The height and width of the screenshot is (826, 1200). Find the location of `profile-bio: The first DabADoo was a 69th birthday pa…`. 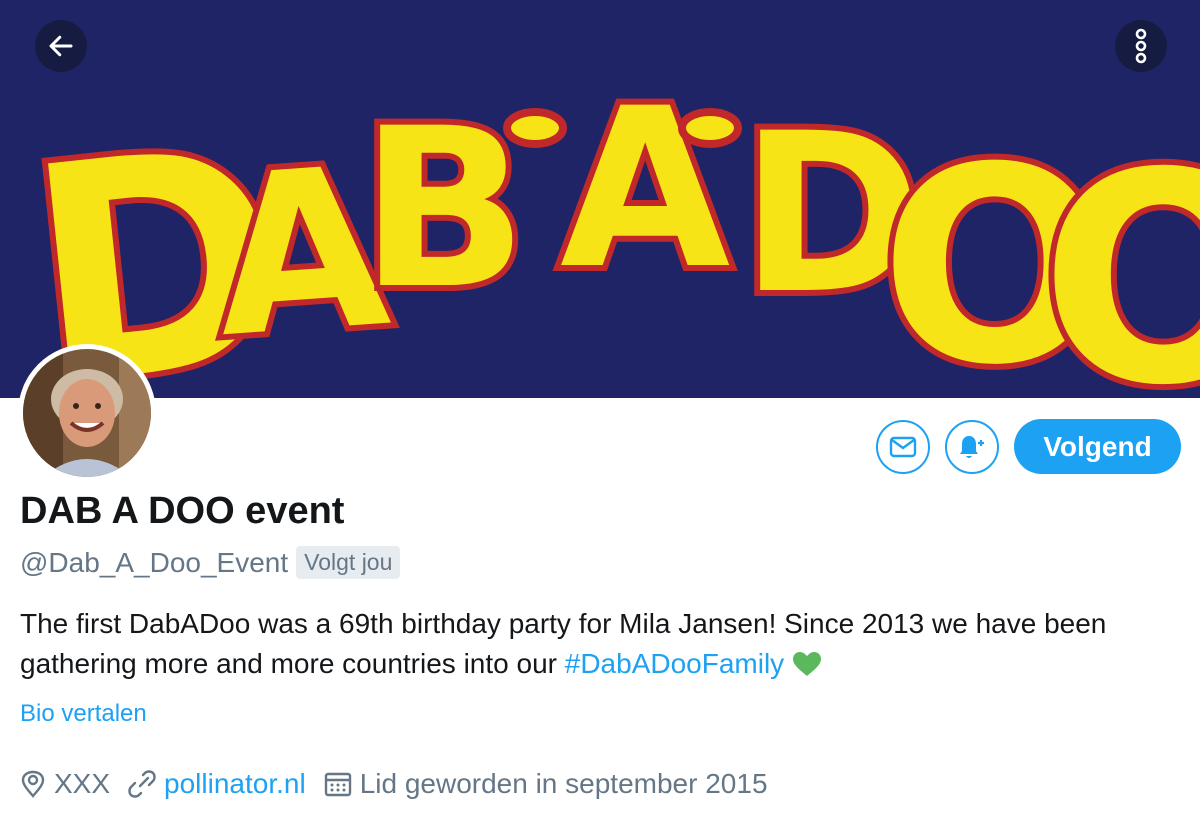

profile-bio: The first DabADoo was a 69th birthday pa… is located at coordinates (600, 644).